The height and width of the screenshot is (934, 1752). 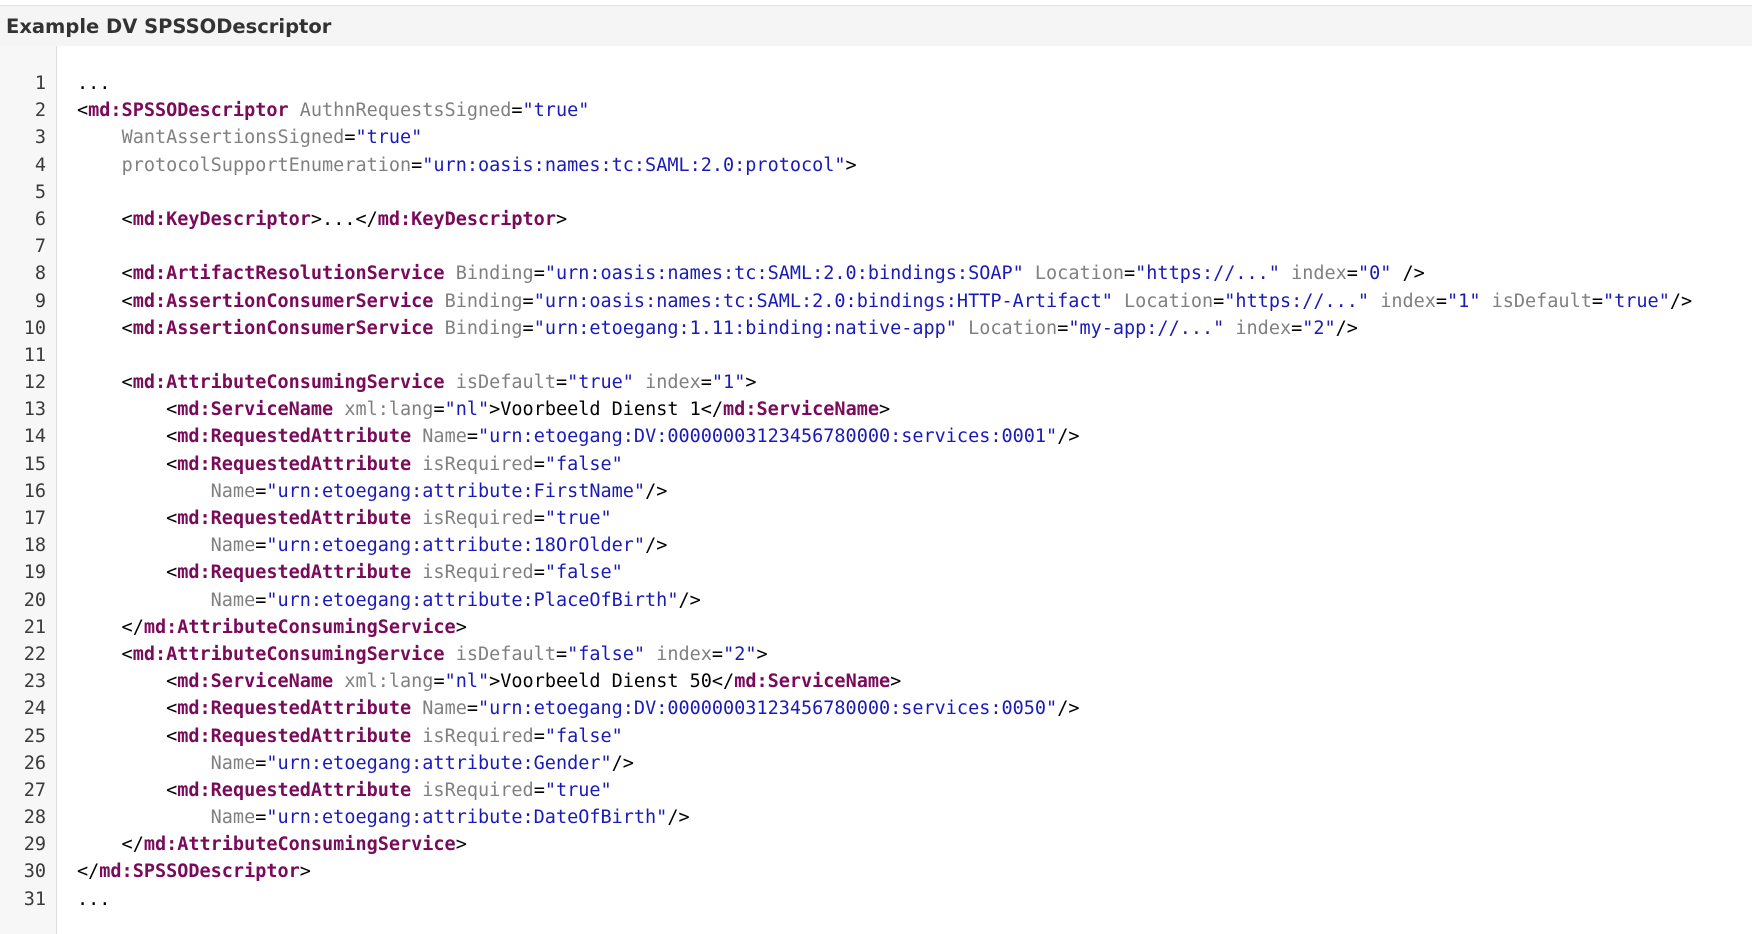 What do you see at coordinates (466, 219) in the screenshot?
I see `xml-tag-name: md:KeyDescriptor` at bounding box center [466, 219].